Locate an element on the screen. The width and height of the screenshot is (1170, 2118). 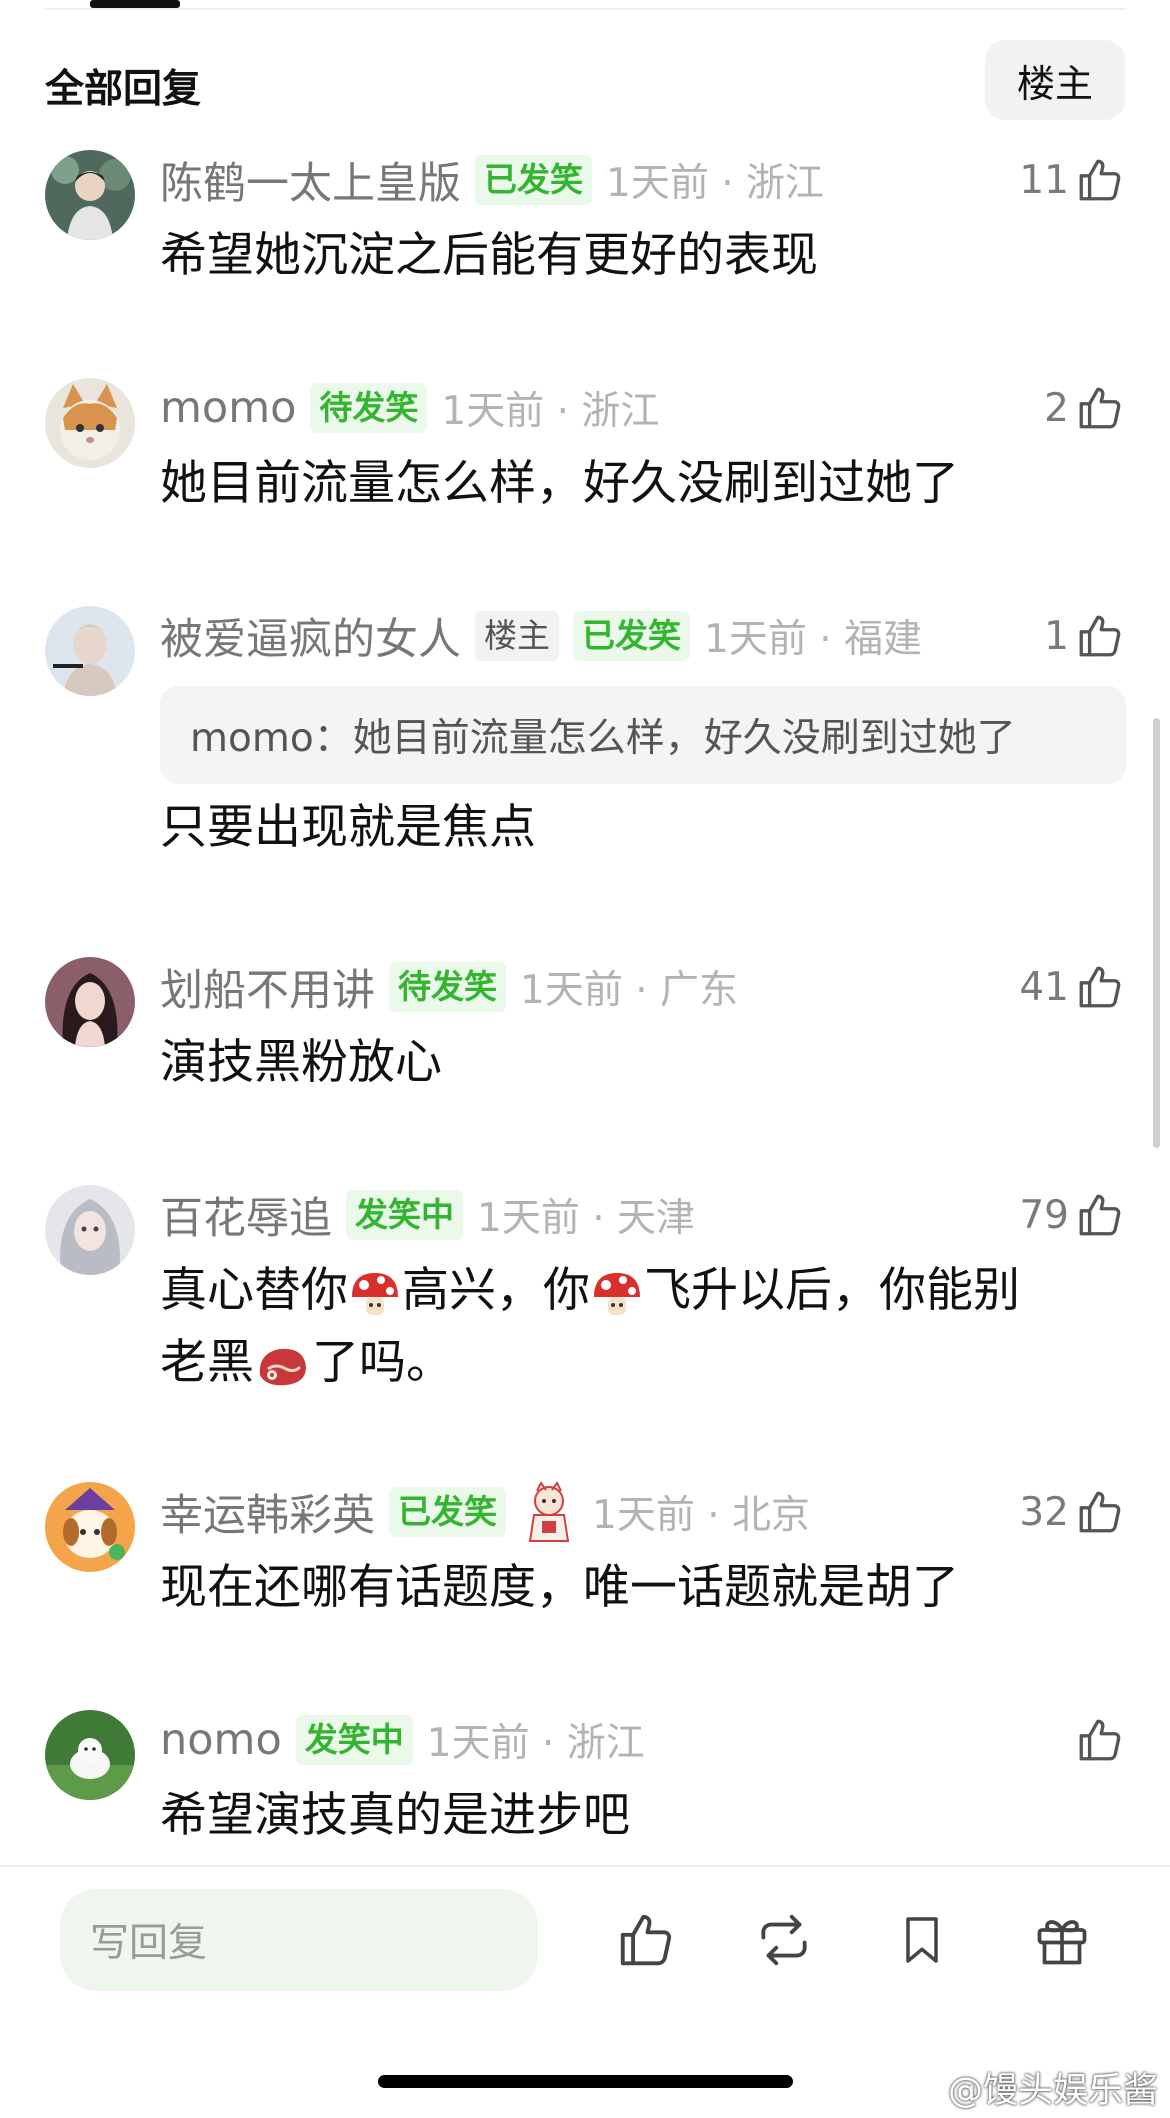
divider is located at coordinates (585, 9).